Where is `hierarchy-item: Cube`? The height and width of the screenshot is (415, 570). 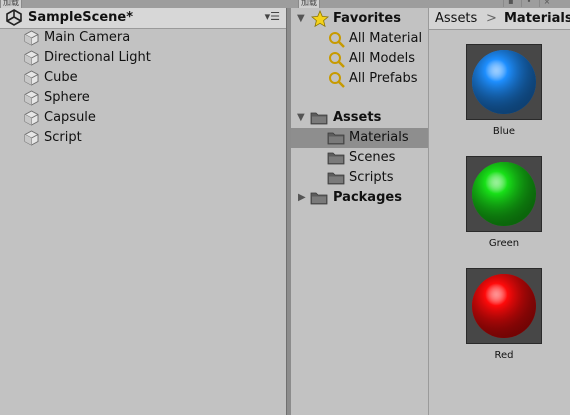 hierarchy-item: Cube is located at coordinates (143, 78).